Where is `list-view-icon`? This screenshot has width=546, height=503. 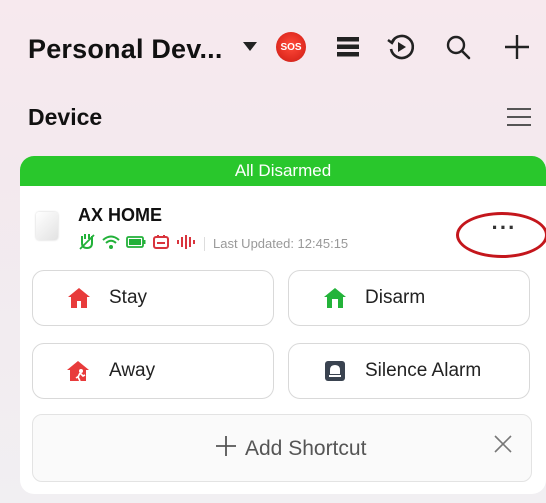
list-view-icon is located at coordinates (348, 47).